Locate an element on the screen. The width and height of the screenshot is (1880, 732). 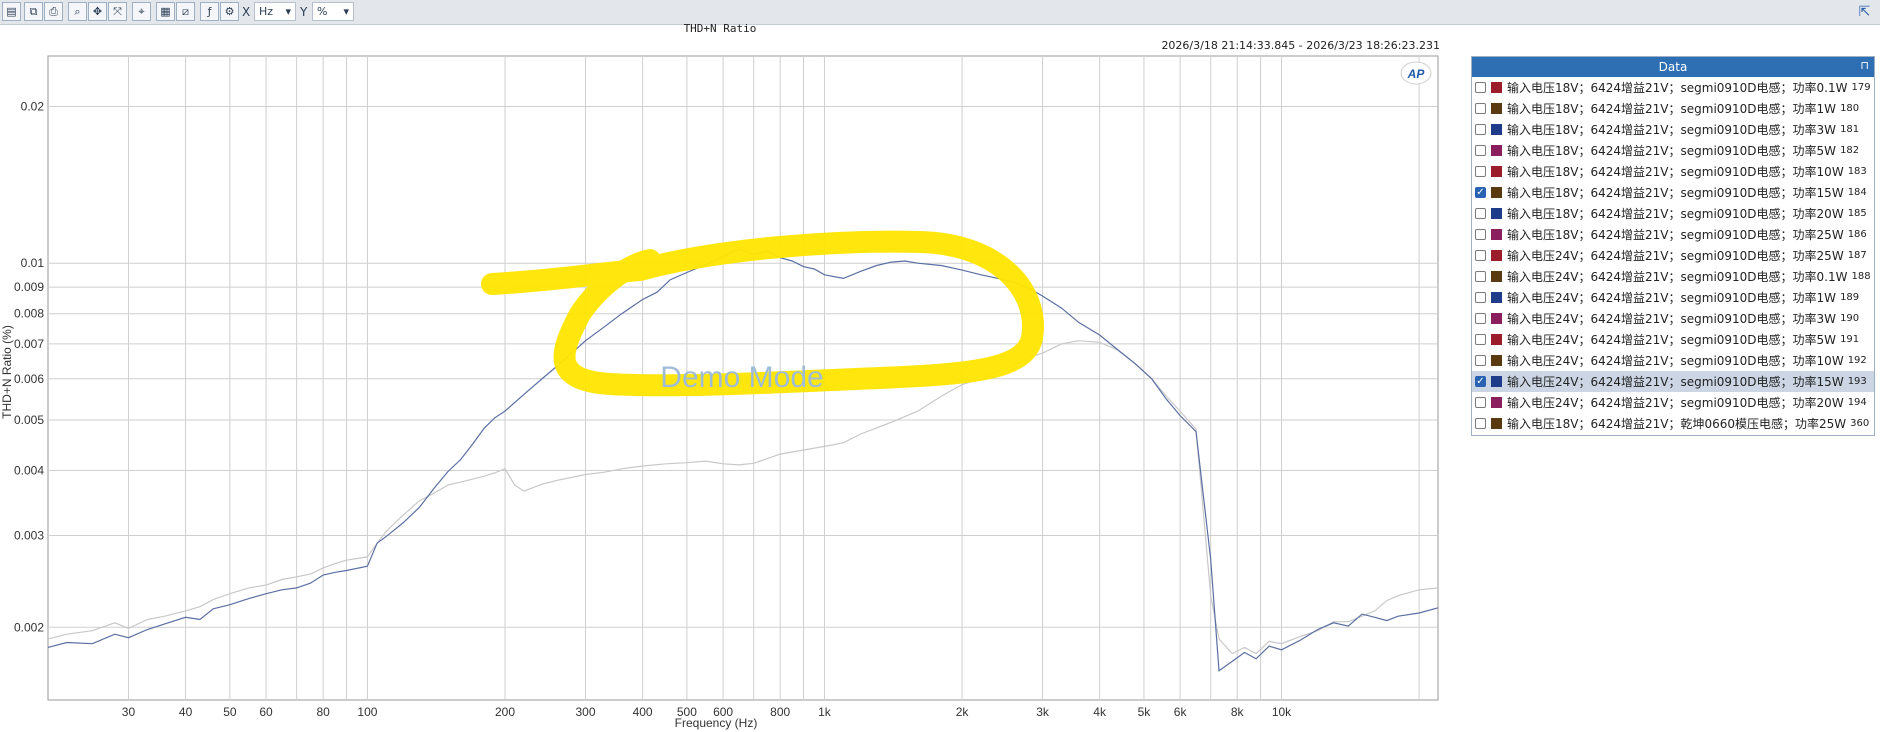
table-icon: ▦ is located at coordinates (165, 11).